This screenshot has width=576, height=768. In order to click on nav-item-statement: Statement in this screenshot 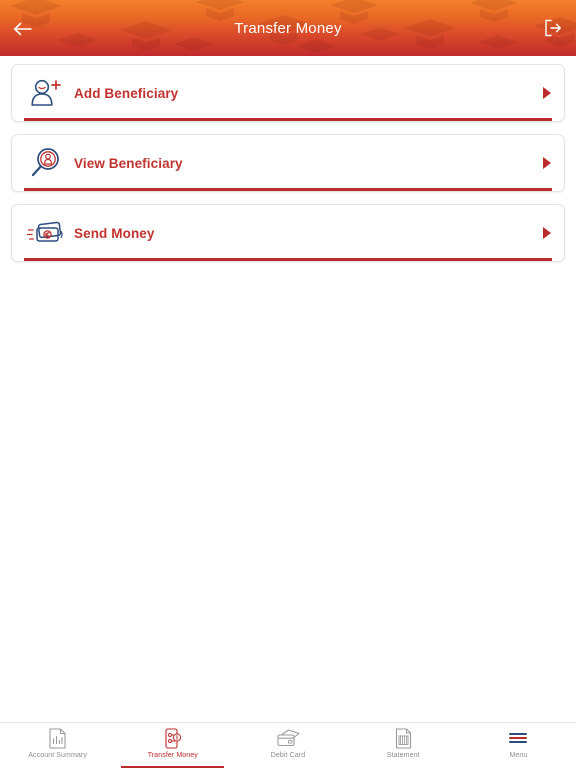, I will do `click(403, 745)`.